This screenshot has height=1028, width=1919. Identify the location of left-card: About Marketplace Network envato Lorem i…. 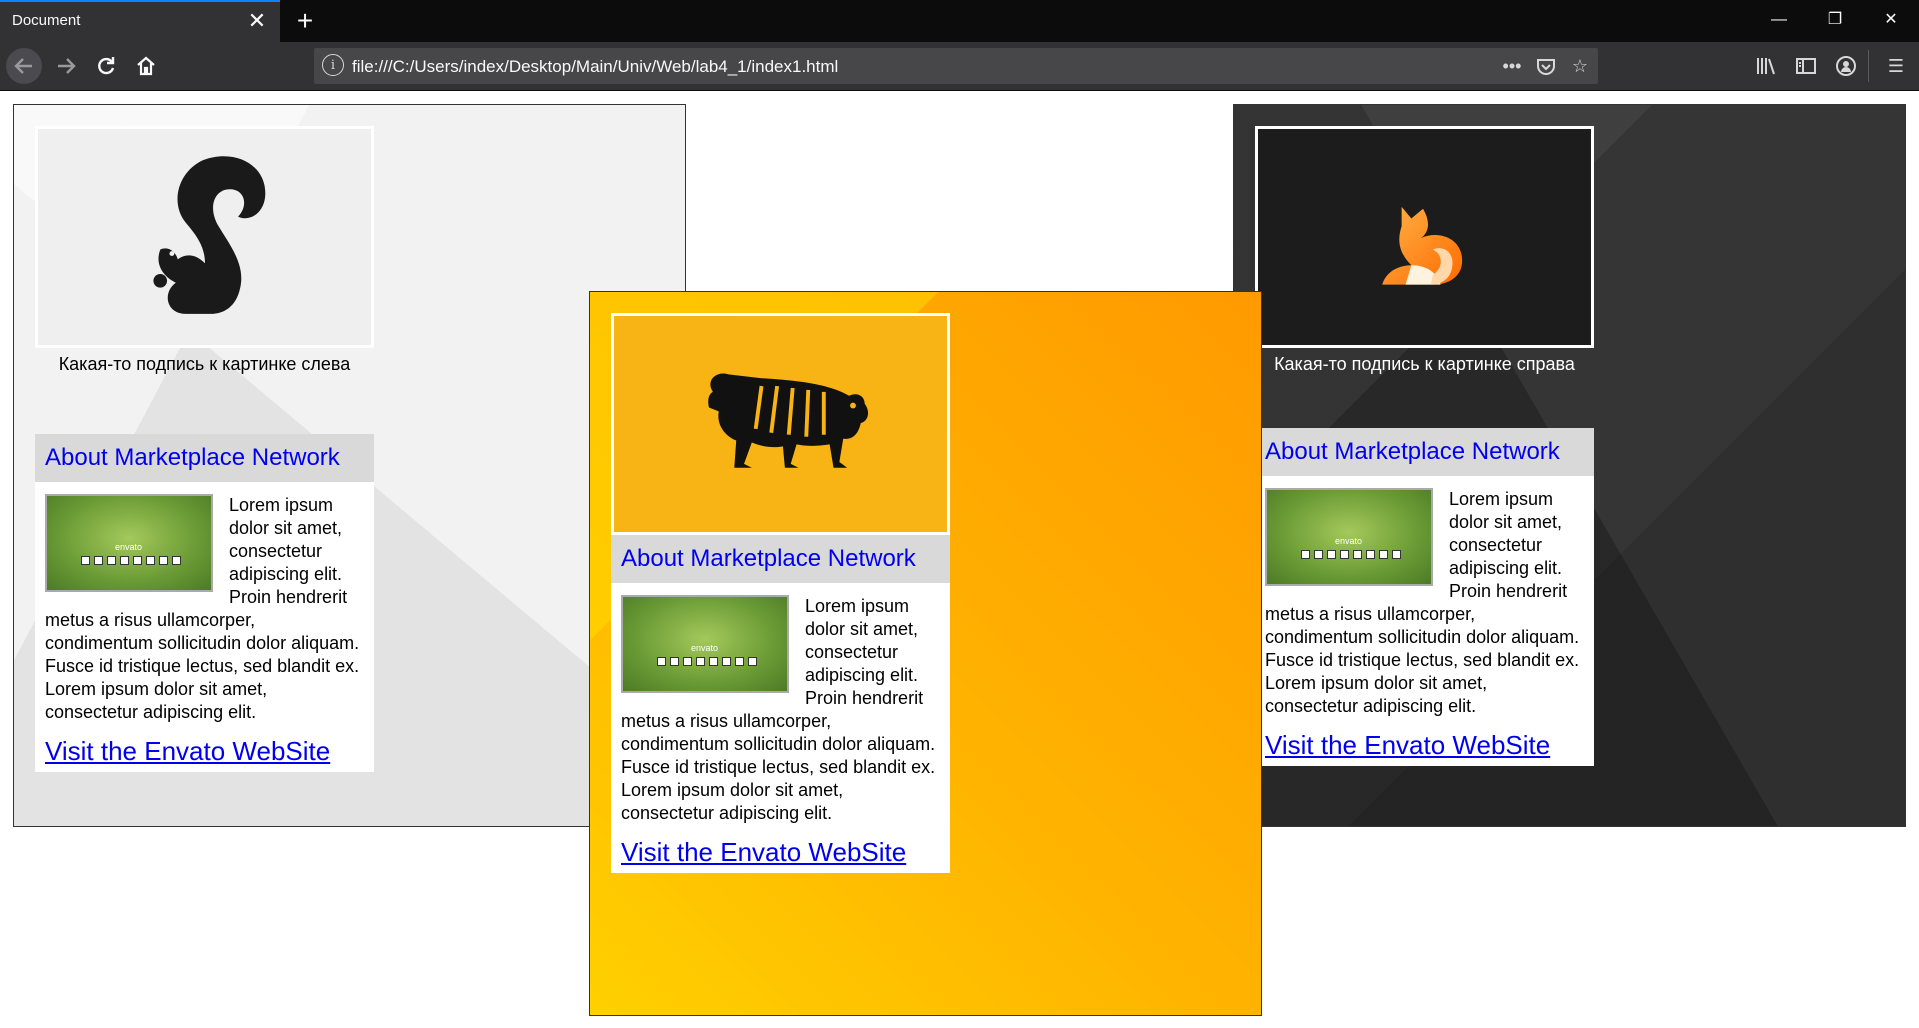
(204, 603).